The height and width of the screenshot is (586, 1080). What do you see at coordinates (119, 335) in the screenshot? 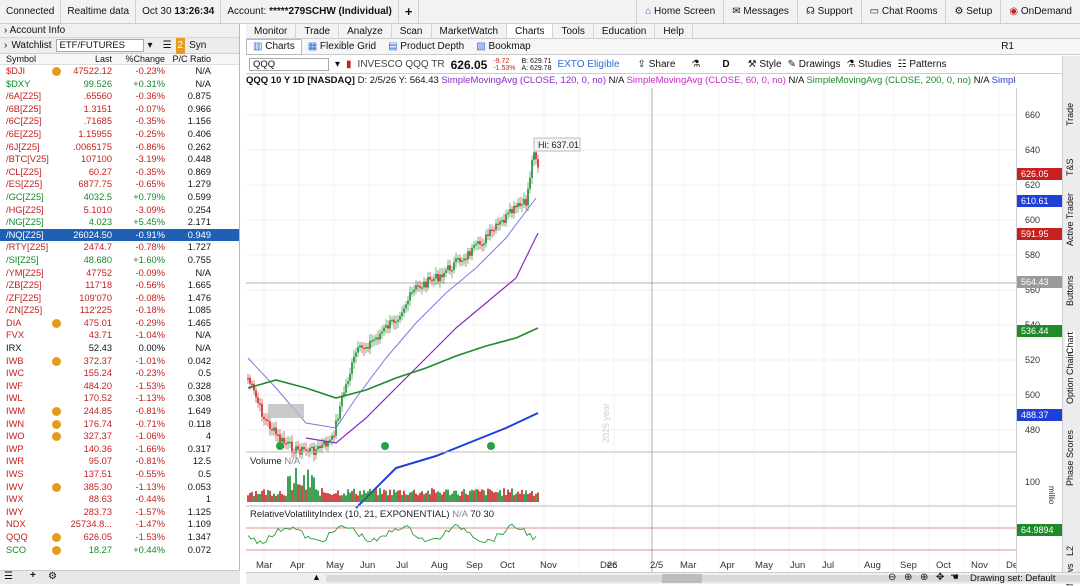
I see `watchlist-row: FVX 43.71 -1.04% N/A` at bounding box center [119, 335].